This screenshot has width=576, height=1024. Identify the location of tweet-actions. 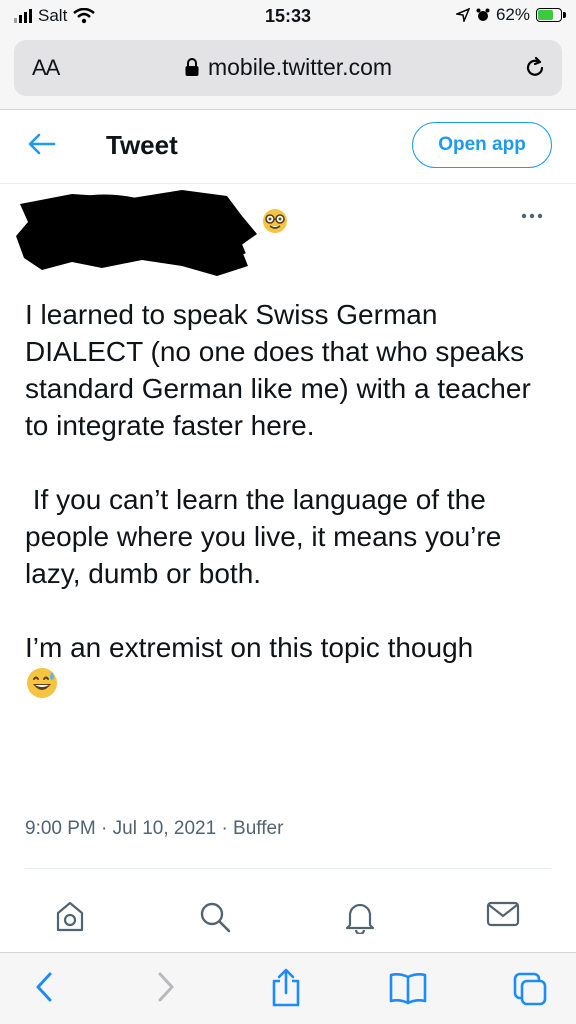
(288, 920).